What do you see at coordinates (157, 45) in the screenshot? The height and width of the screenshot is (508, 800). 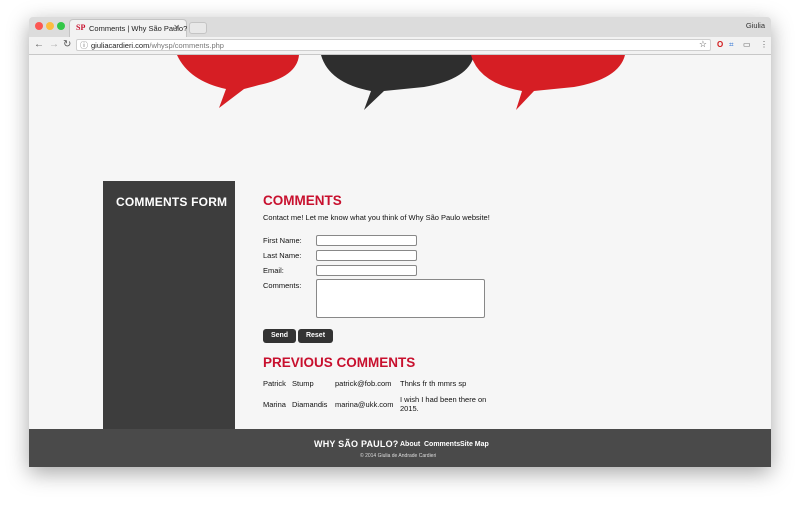 I see `url-text: giuliacardieri.com/whysp/comments.php` at bounding box center [157, 45].